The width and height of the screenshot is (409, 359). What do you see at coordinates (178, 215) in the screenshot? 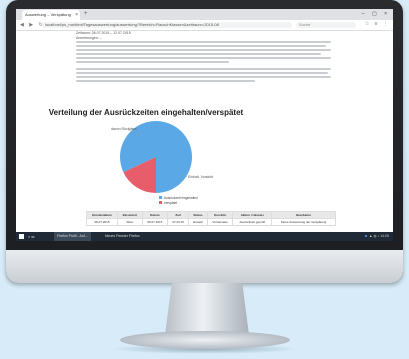
I see `table-header: Zeit` at bounding box center [178, 215].